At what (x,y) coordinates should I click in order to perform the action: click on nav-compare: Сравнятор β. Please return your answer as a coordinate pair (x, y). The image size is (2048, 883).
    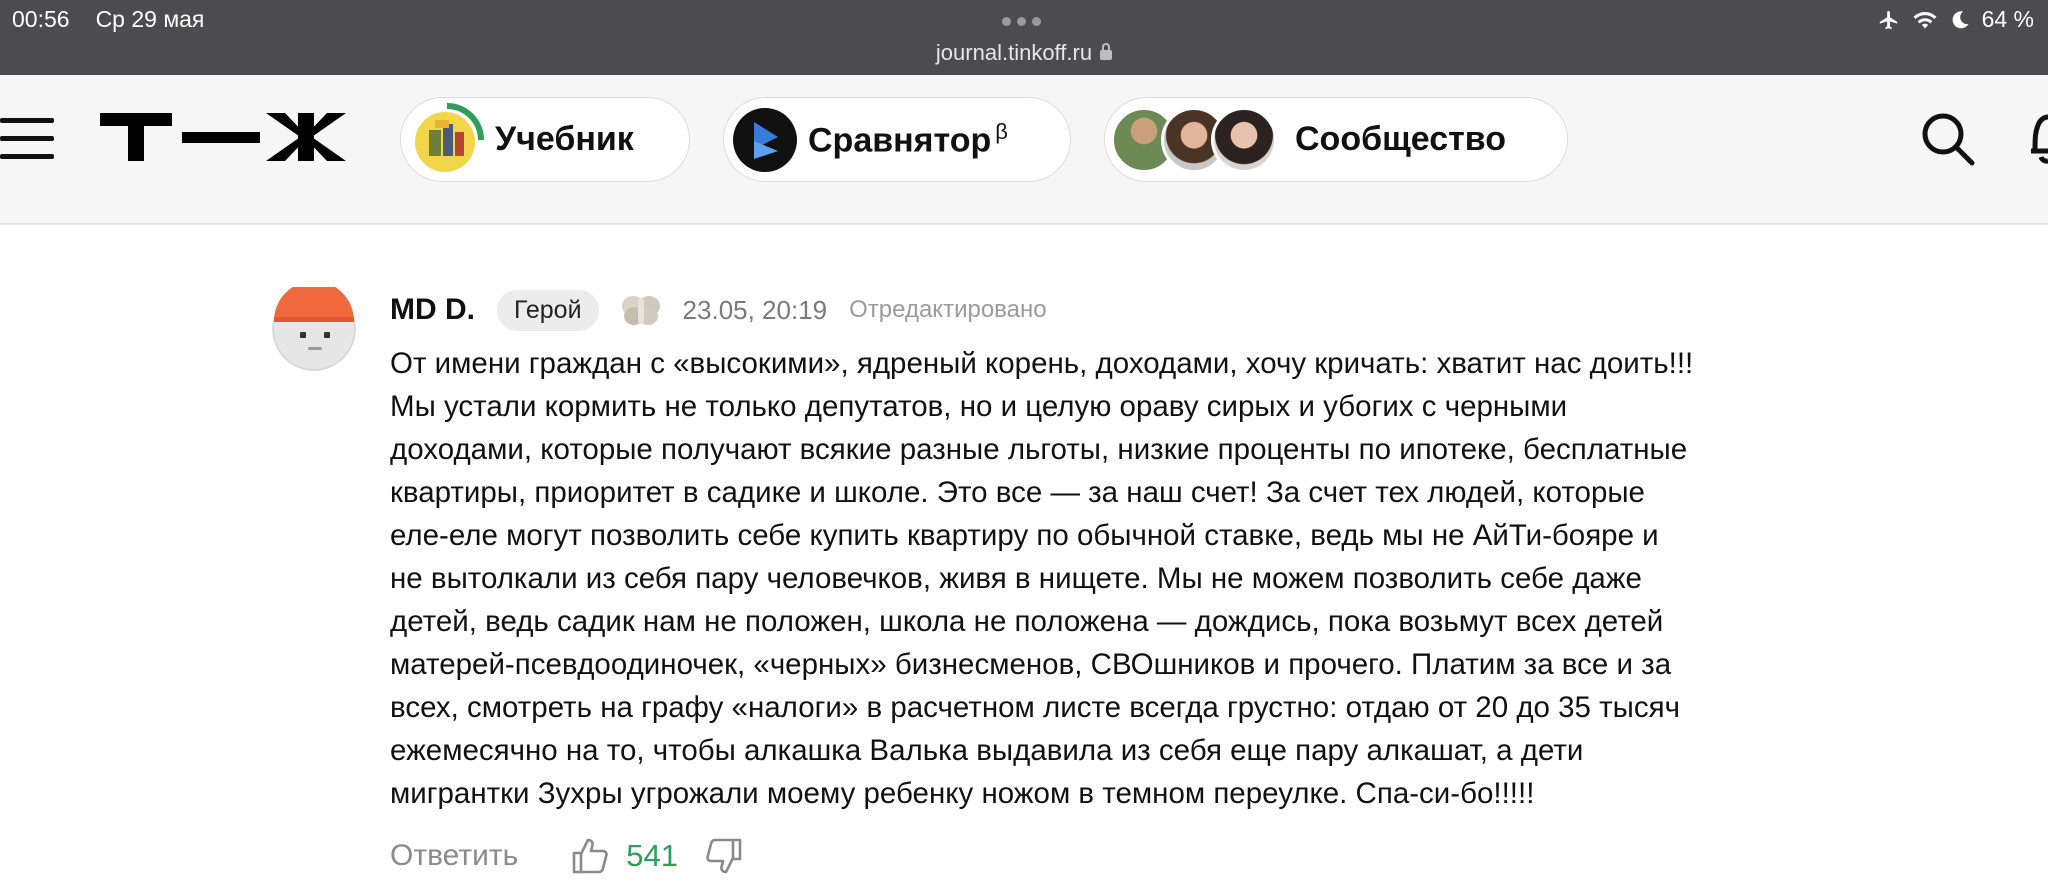
    Looking at the image, I should click on (897, 139).